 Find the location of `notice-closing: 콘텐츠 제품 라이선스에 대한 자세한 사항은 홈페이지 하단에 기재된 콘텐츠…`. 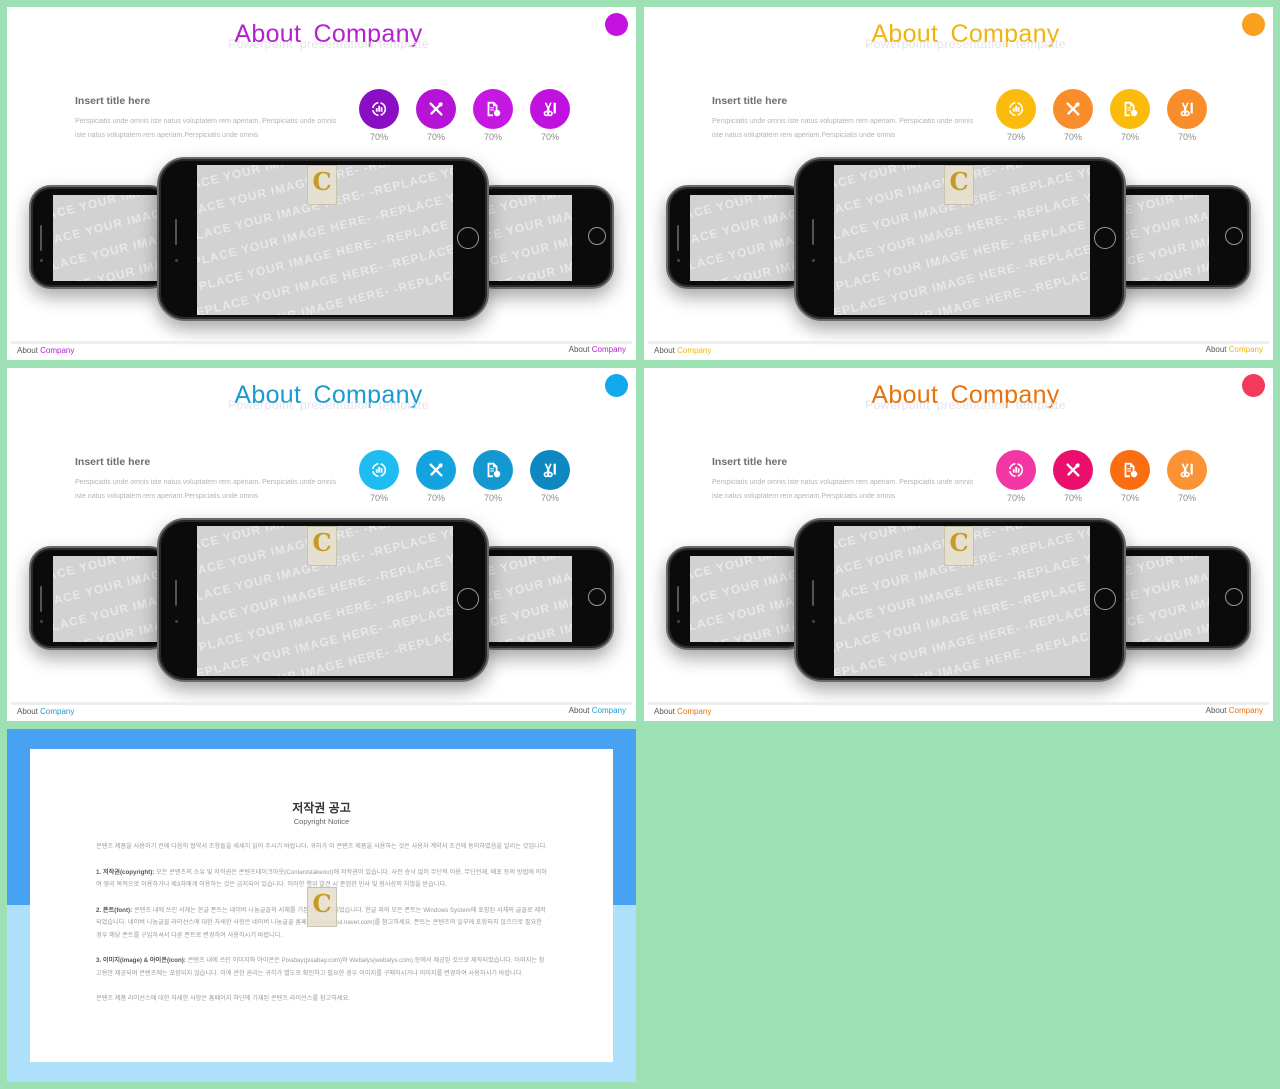

notice-closing: 콘텐츠 제품 라이선스에 대한 자세한 사항은 홈페이지 하단에 기재된 콘텐츠… is located at coordinates (223, 998).